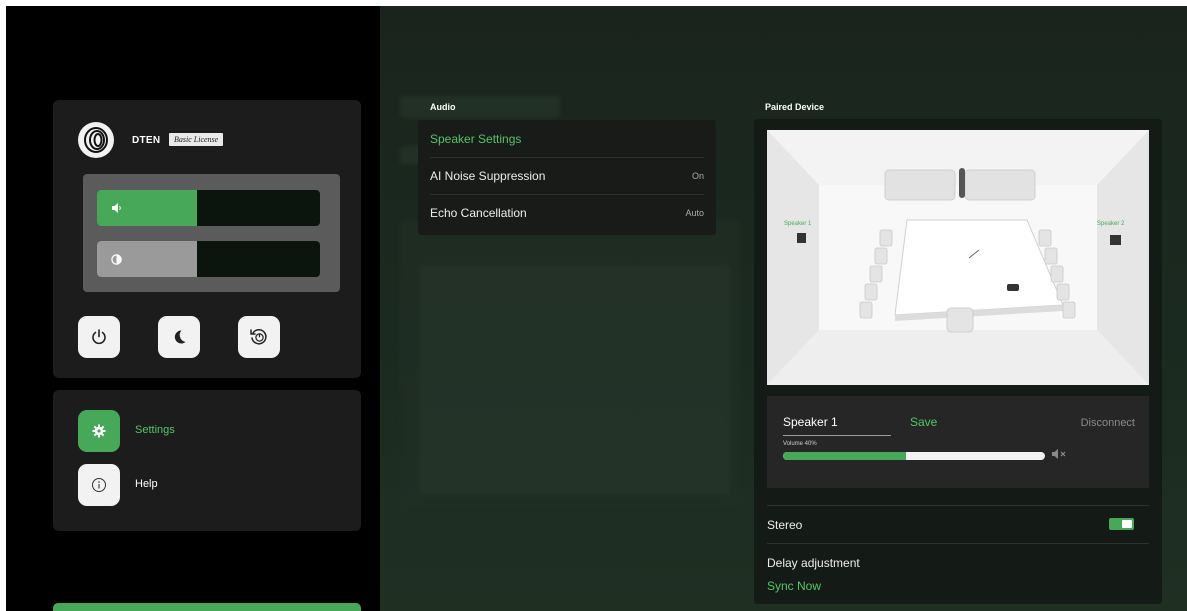 The width and height of the screenshot is (1187, 611). I want to click on speaker-volume-icon, so click(116, 208).